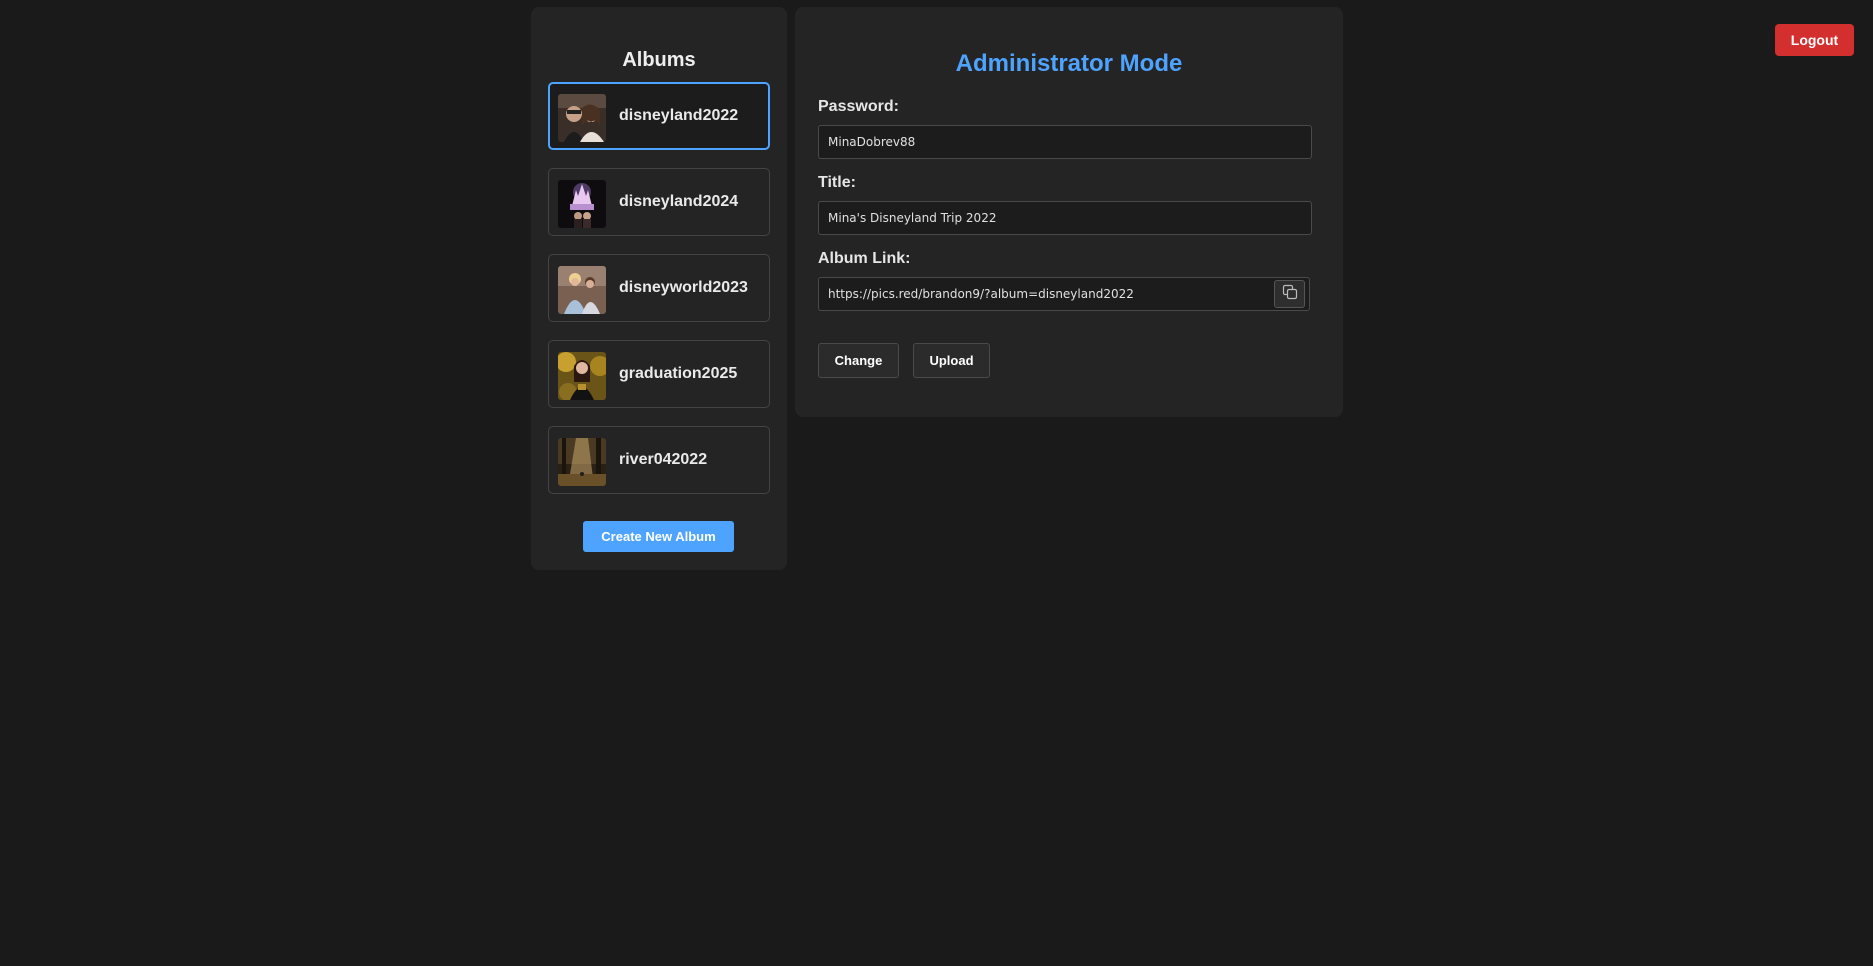 The width and height of the screenshot is (1873, 966). I want to click on album-name: disneyland2022, so click(679, 115).